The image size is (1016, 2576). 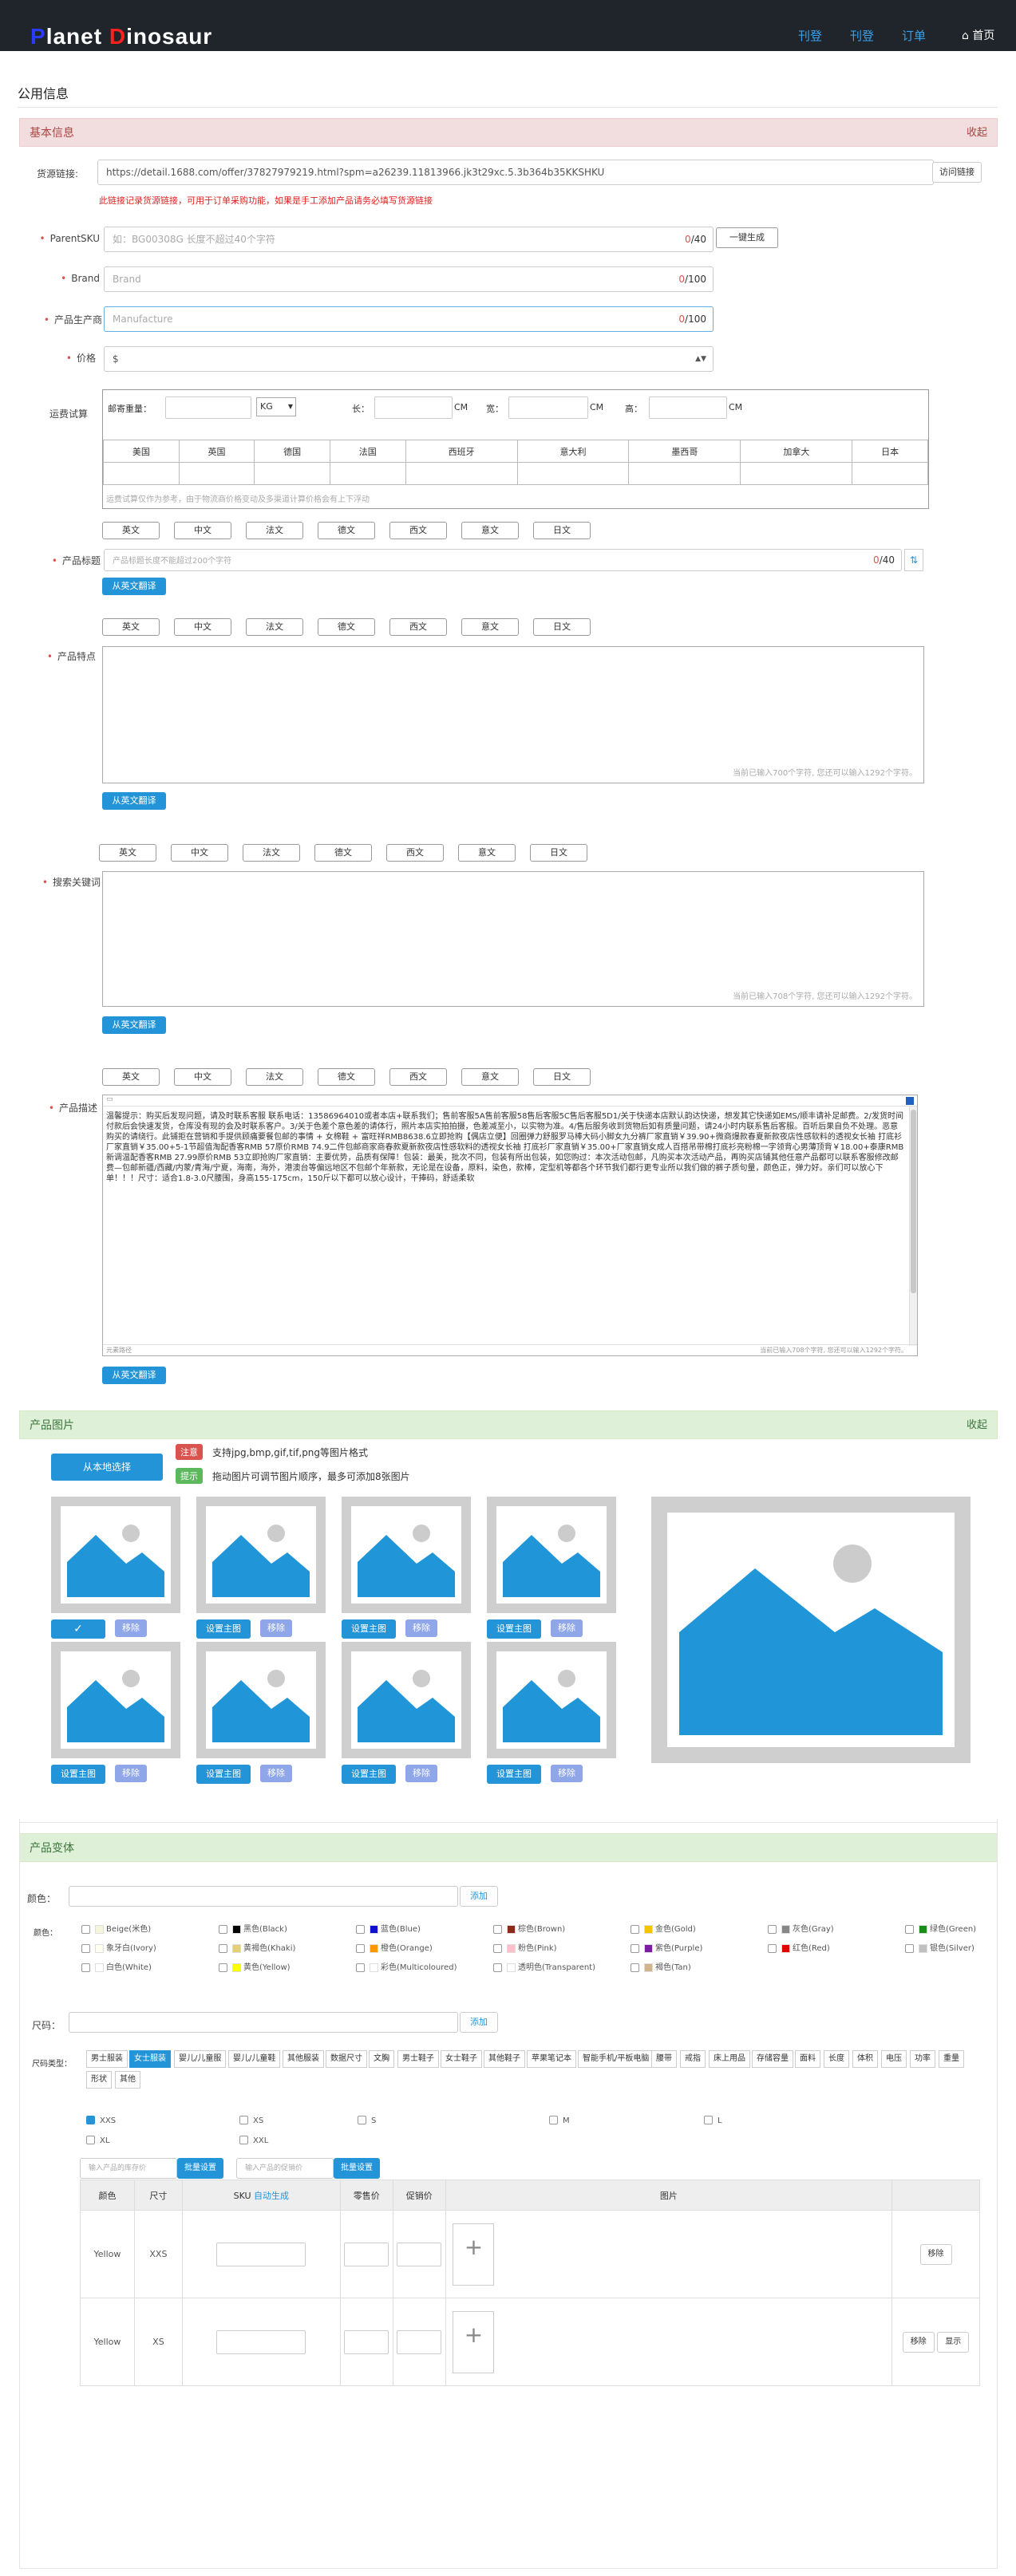 I want to click on visit-link-button: 访问链接, so click(x=957, y=172).